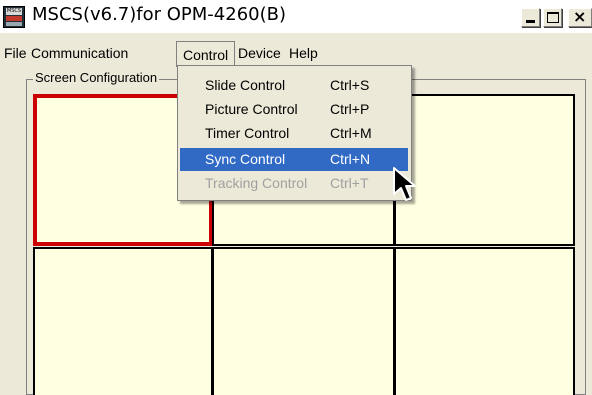  I want to click on menu-item-label: Sync Control, so click(245, 159).